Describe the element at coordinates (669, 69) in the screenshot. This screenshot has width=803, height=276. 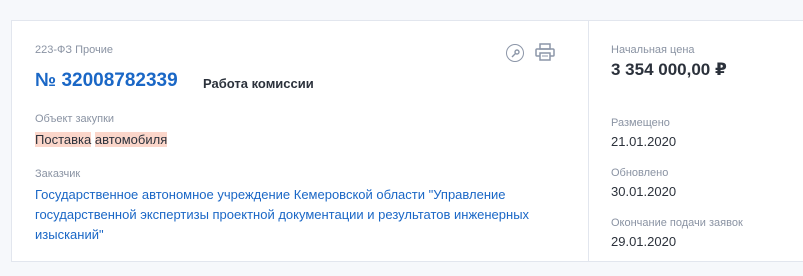
I see `price-value: 3 354 000,00 ₽` at that location.